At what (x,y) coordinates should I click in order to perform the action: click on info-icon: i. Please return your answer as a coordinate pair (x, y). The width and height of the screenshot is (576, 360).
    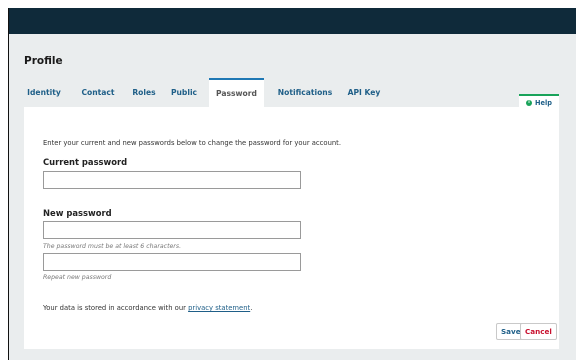
    Looking at the image, I should click on (529, 103).